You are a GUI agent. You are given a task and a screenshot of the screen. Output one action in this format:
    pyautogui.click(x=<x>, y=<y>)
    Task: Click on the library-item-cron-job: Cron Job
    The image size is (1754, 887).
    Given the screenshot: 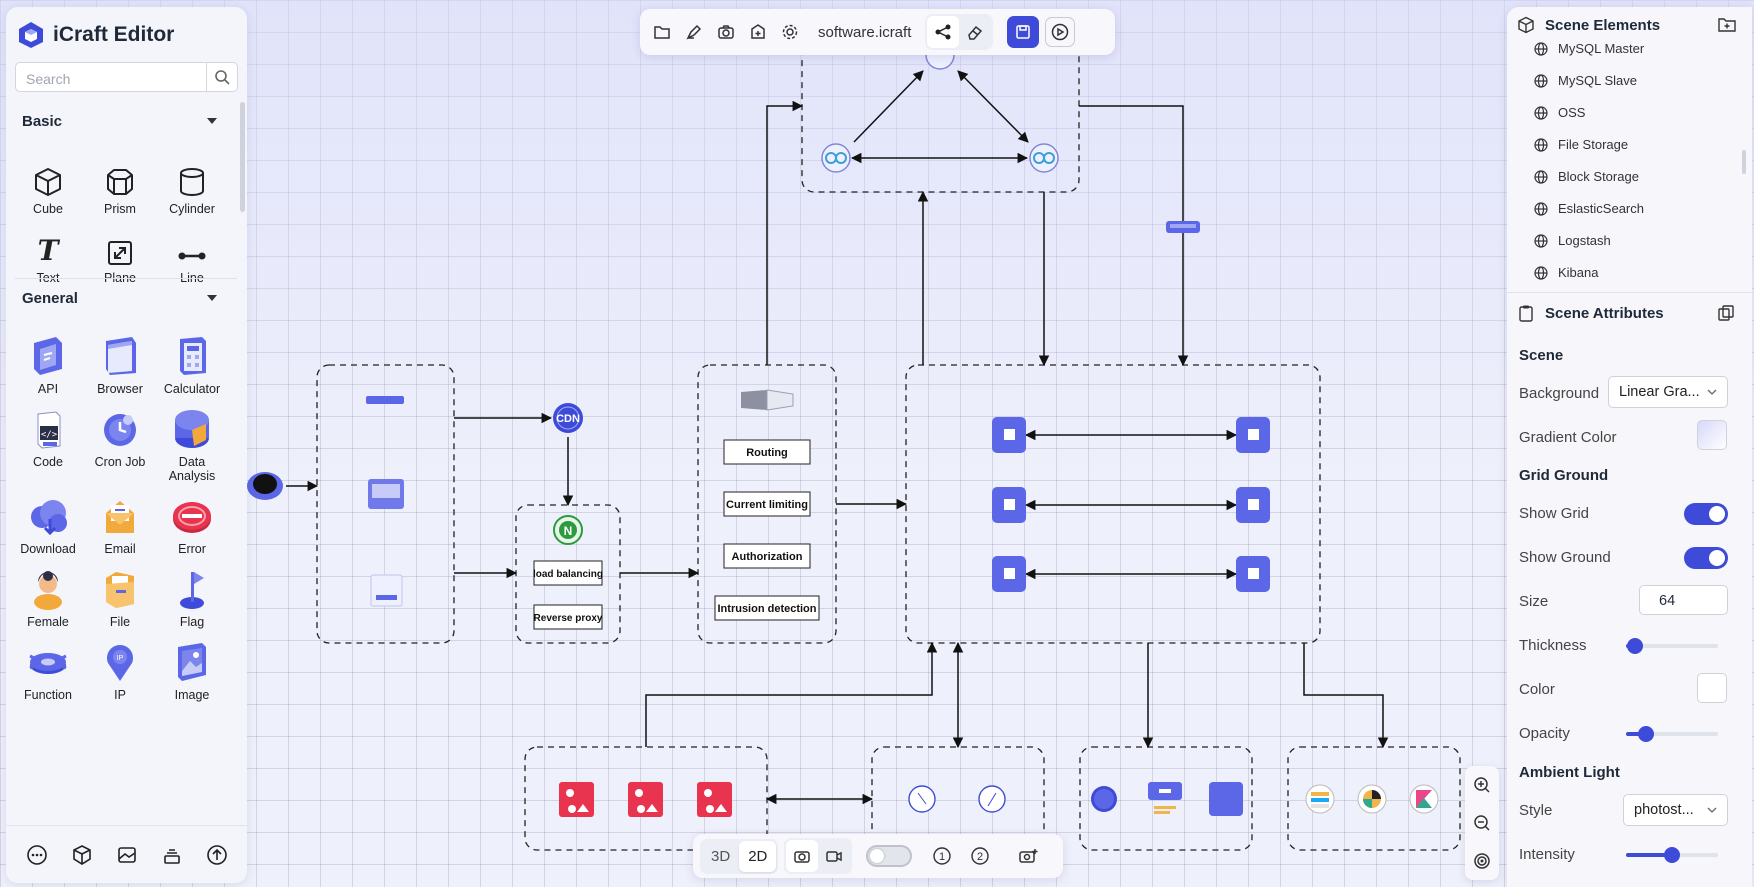 What is the action you would take?
    pyautogui.click(x=120, y=444)
    